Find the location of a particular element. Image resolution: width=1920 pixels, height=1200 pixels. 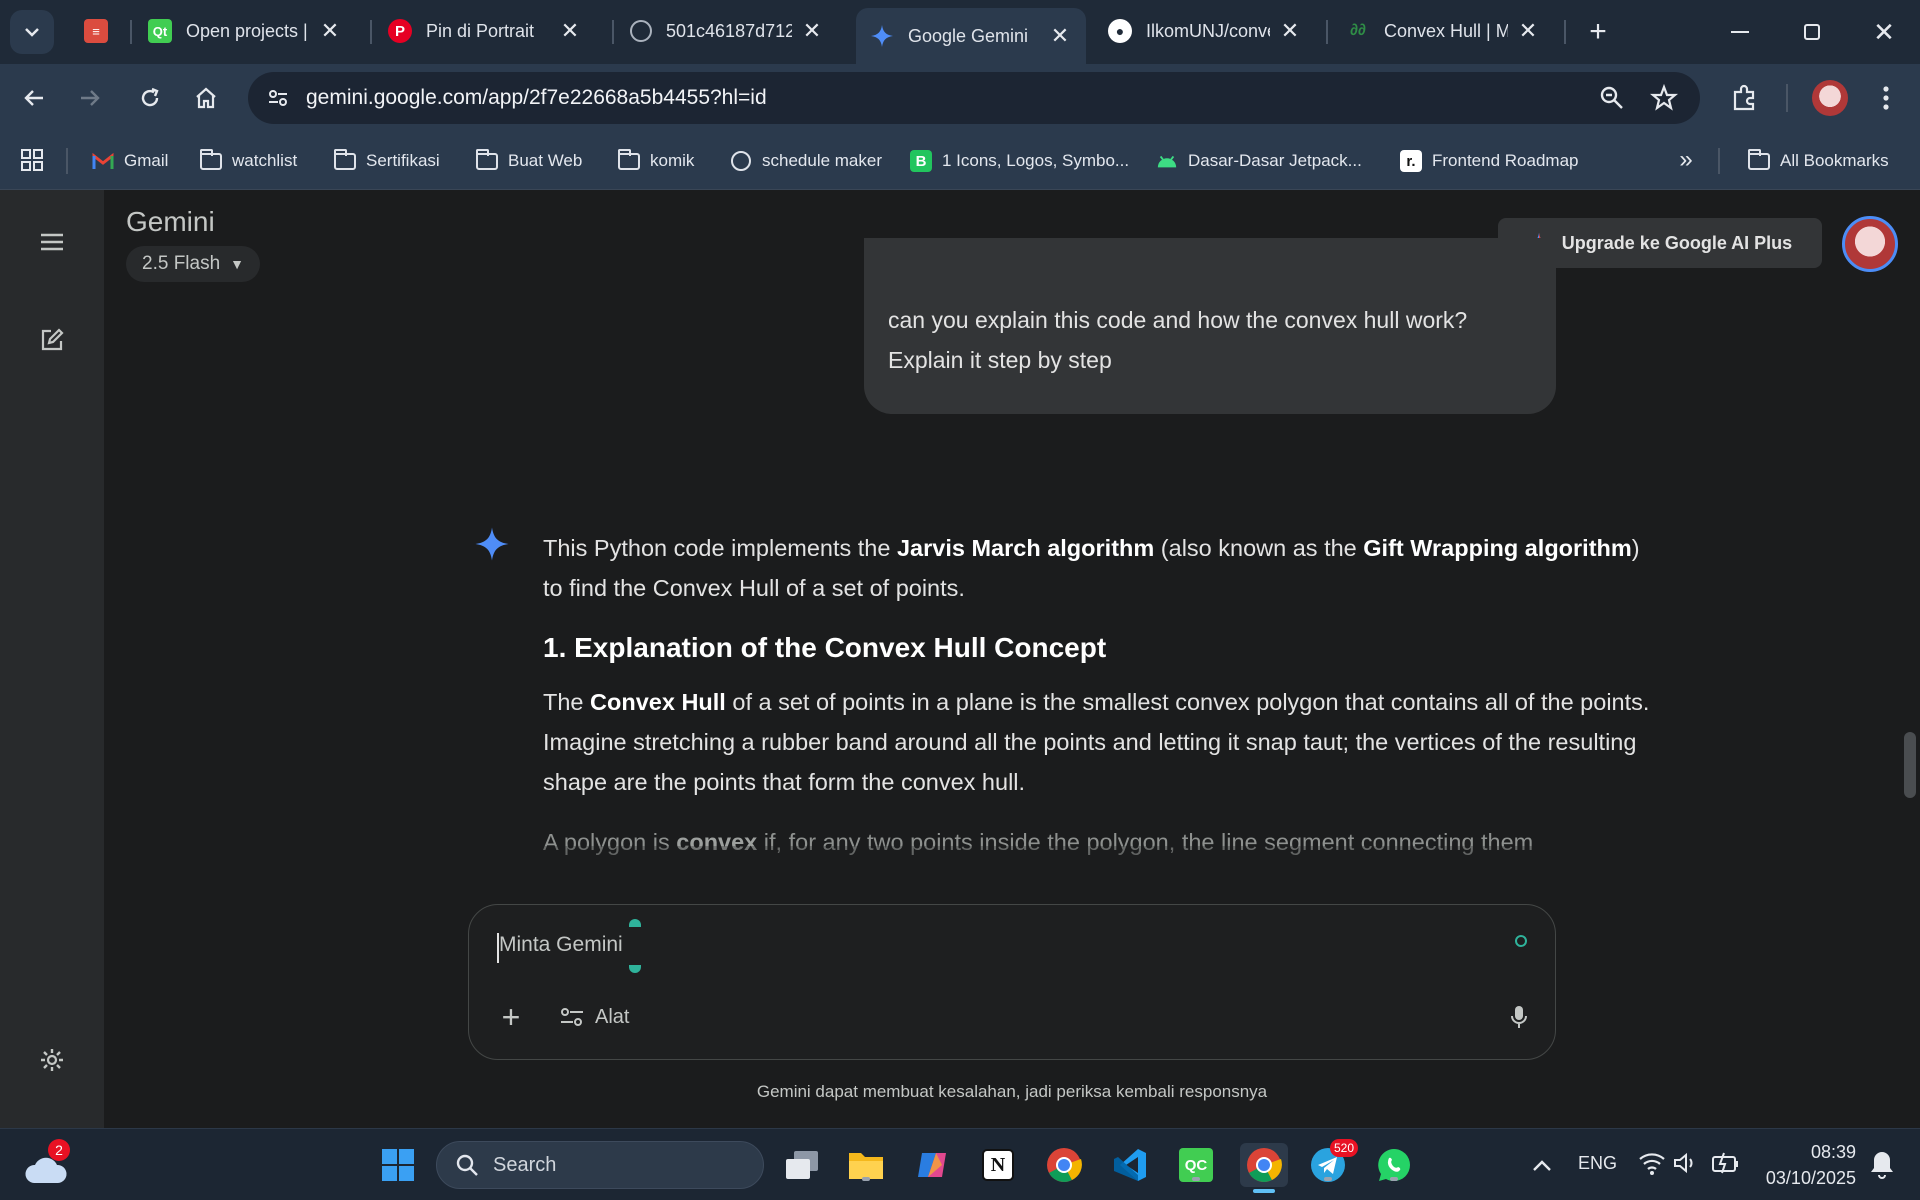

whatsapp-button is located at coordinates (1394, 1165).